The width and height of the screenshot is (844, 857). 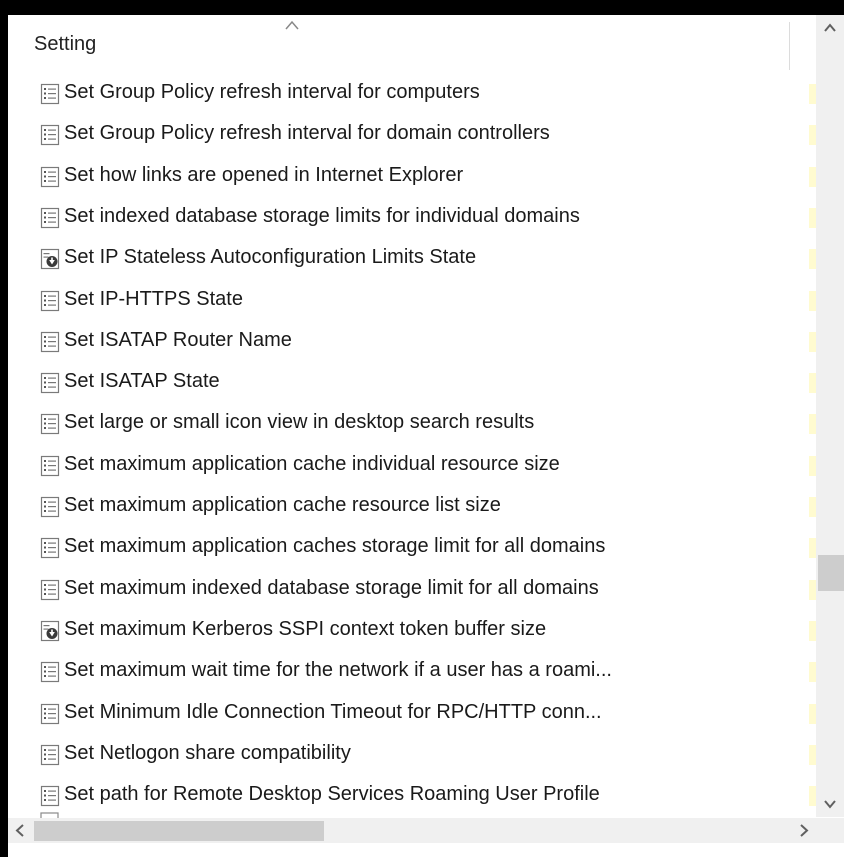 I want to click on list-item: Set IP-HTTPS State, so click(x=412, y=301).